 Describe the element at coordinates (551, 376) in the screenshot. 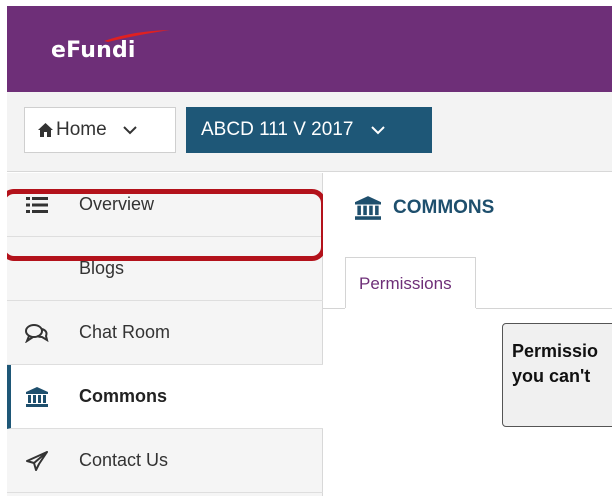

I see `alert-line-2: you can't` at that location.